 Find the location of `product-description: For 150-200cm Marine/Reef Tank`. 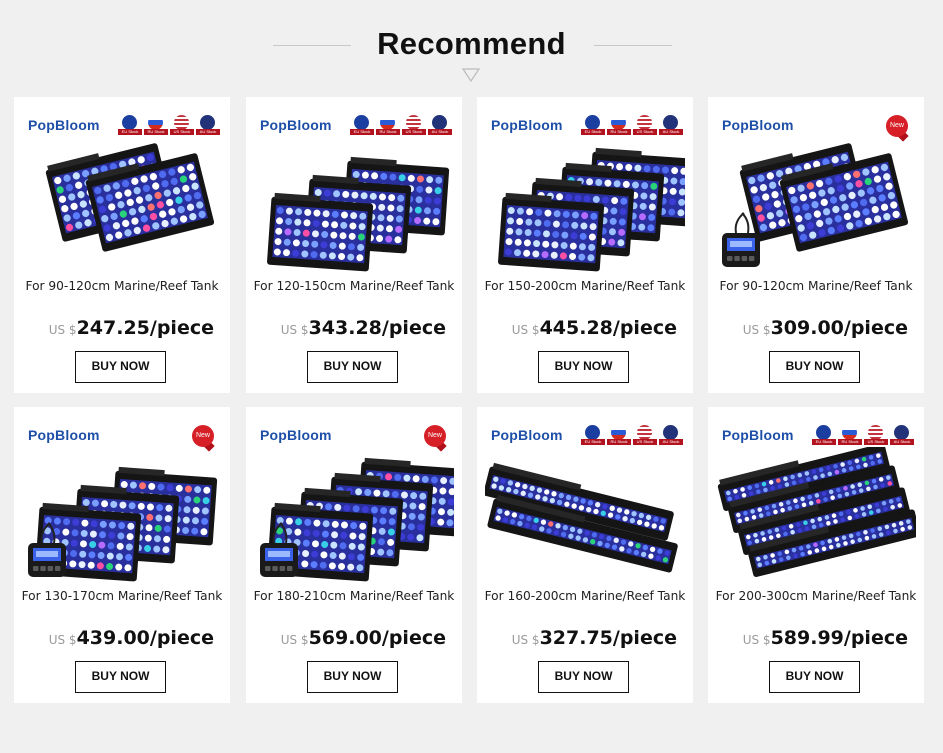

product-description: For 150-200cm Marine/Reef Tank is located at coordinates (585, 286).